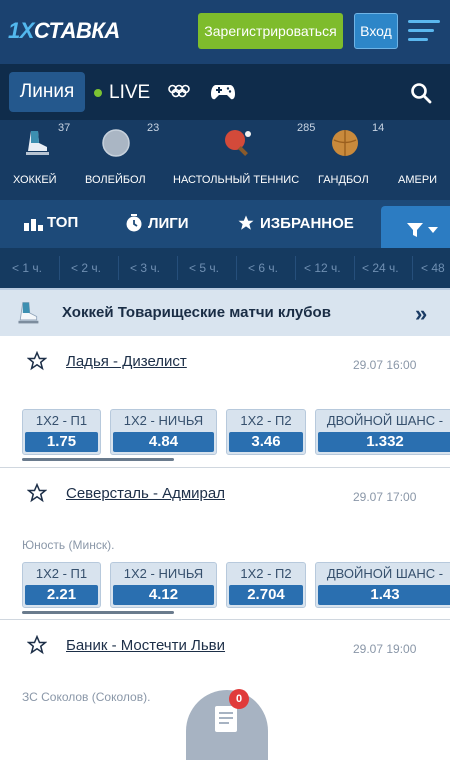 Image resolution: width=450 pixels, height=760 pixels. What do you see at coordinates (163, 442) in the screenshot?
I see `odd-value: 4.84` at bounding box center [163, 442].